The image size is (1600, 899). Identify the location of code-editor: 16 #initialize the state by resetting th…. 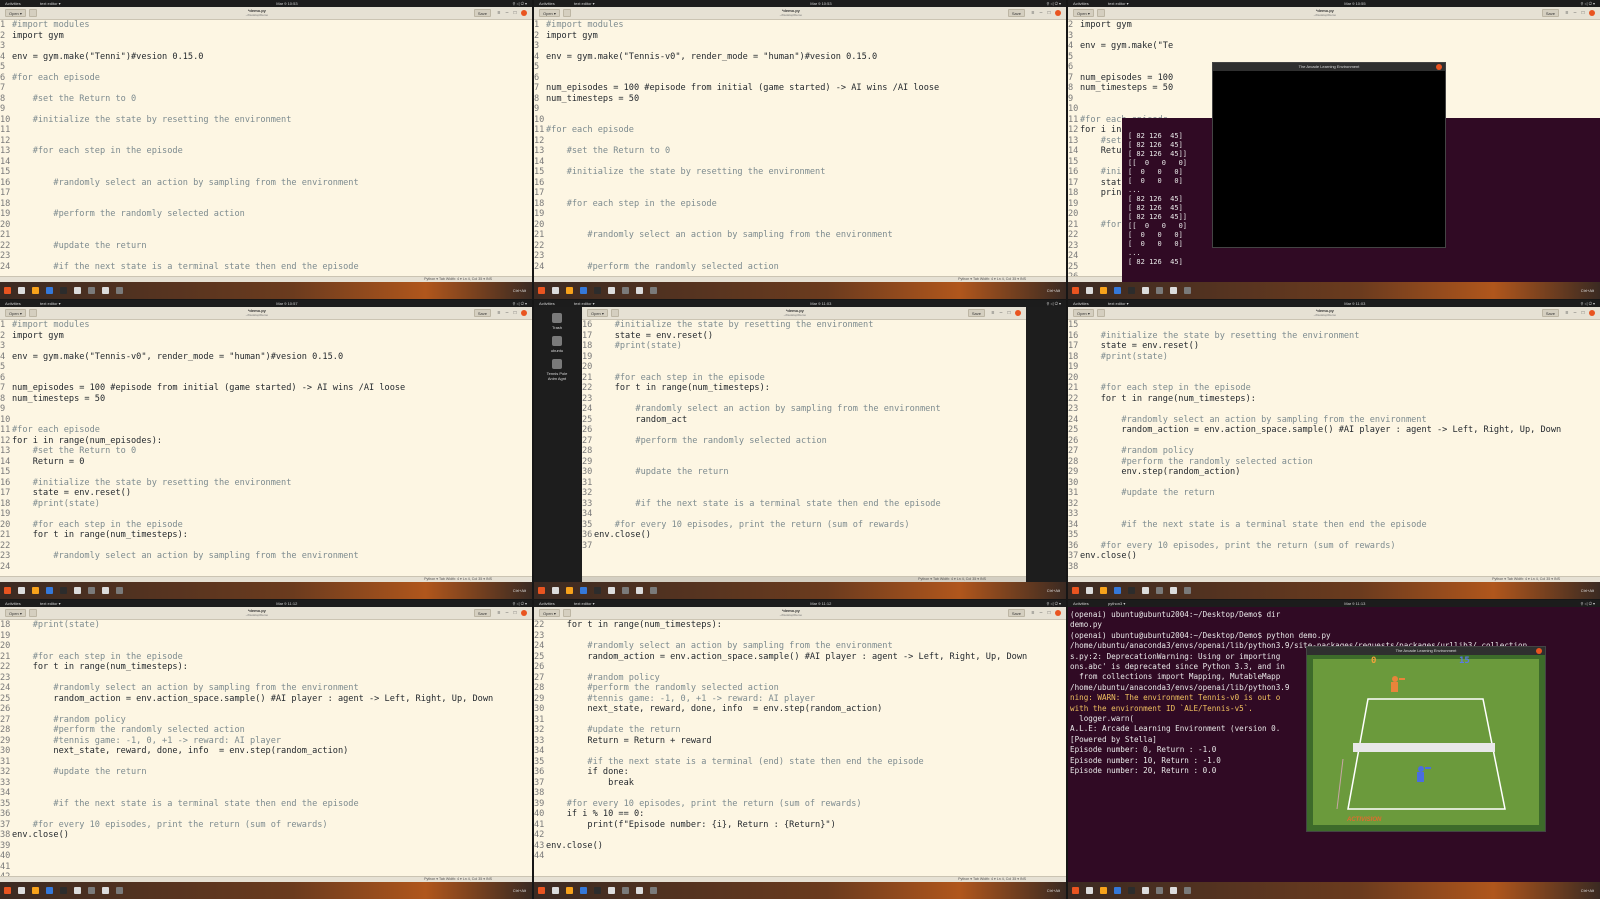
(804, 448).